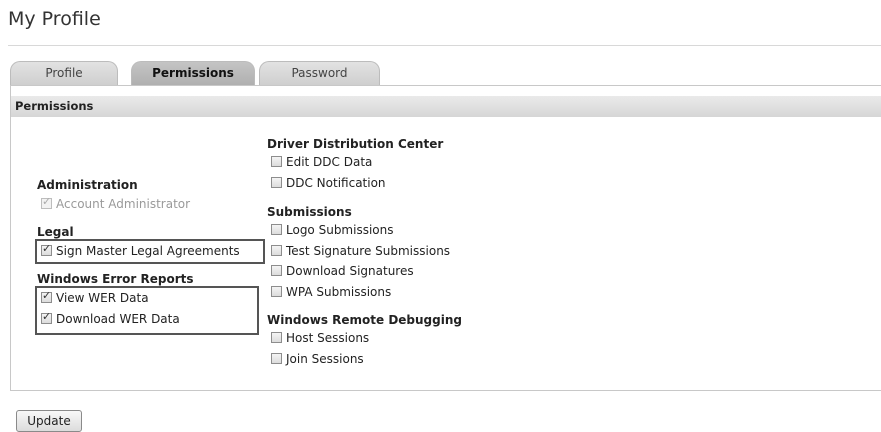 The width and height of the screenshot is (881, 432). What do you see at coordinates (276, 229) in the screenshot?
I see `checkbox-logo-submissions` at bounding box center [276, 229].